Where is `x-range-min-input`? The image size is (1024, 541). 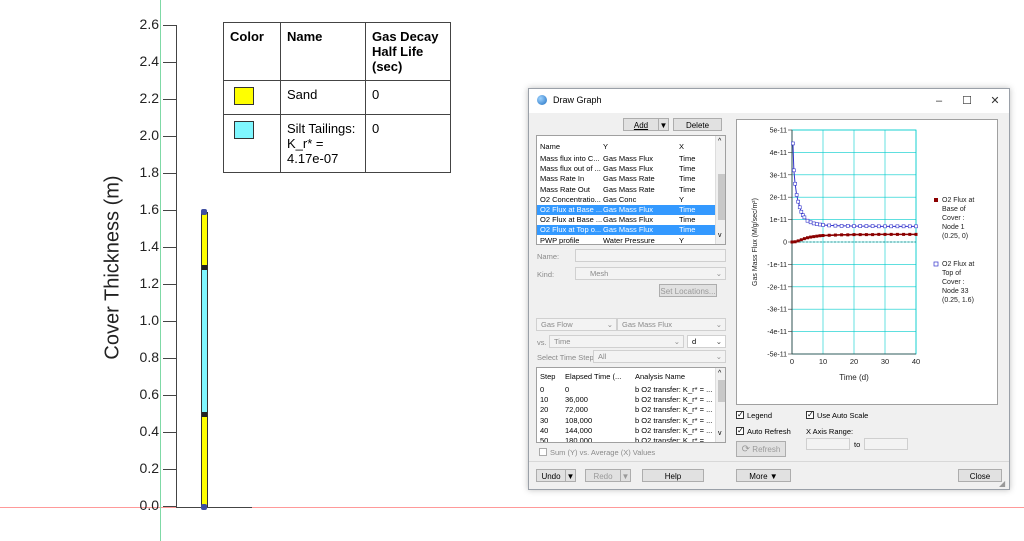
x-range-min-input is located at coordinates (828, 444).